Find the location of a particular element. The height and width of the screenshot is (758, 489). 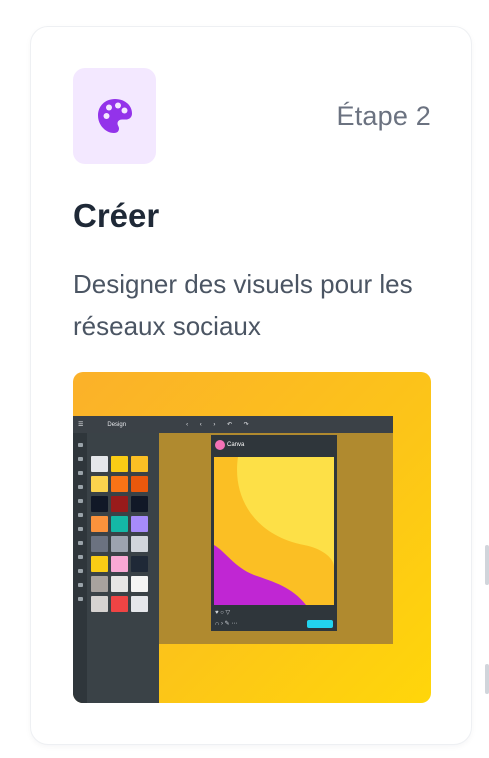

panel-title: Design is located at coordinates (117, 424).